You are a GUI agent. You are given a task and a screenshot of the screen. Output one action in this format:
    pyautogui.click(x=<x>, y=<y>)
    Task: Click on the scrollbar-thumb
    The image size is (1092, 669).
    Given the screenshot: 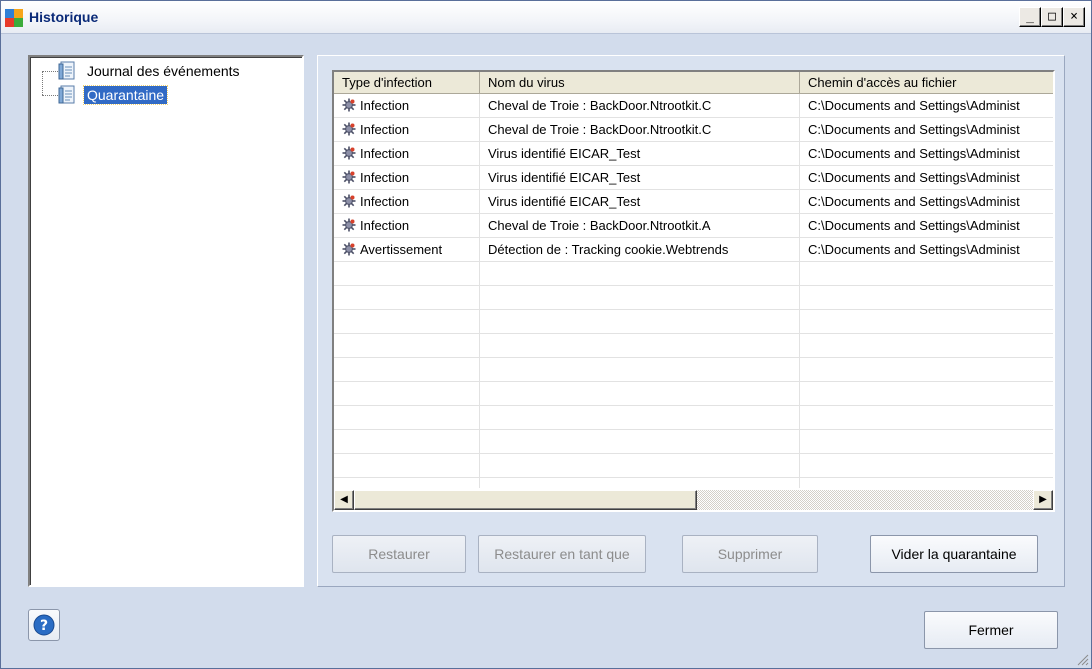 What is the action you would take?
    pyautogui.click(x=525, y=500)
    